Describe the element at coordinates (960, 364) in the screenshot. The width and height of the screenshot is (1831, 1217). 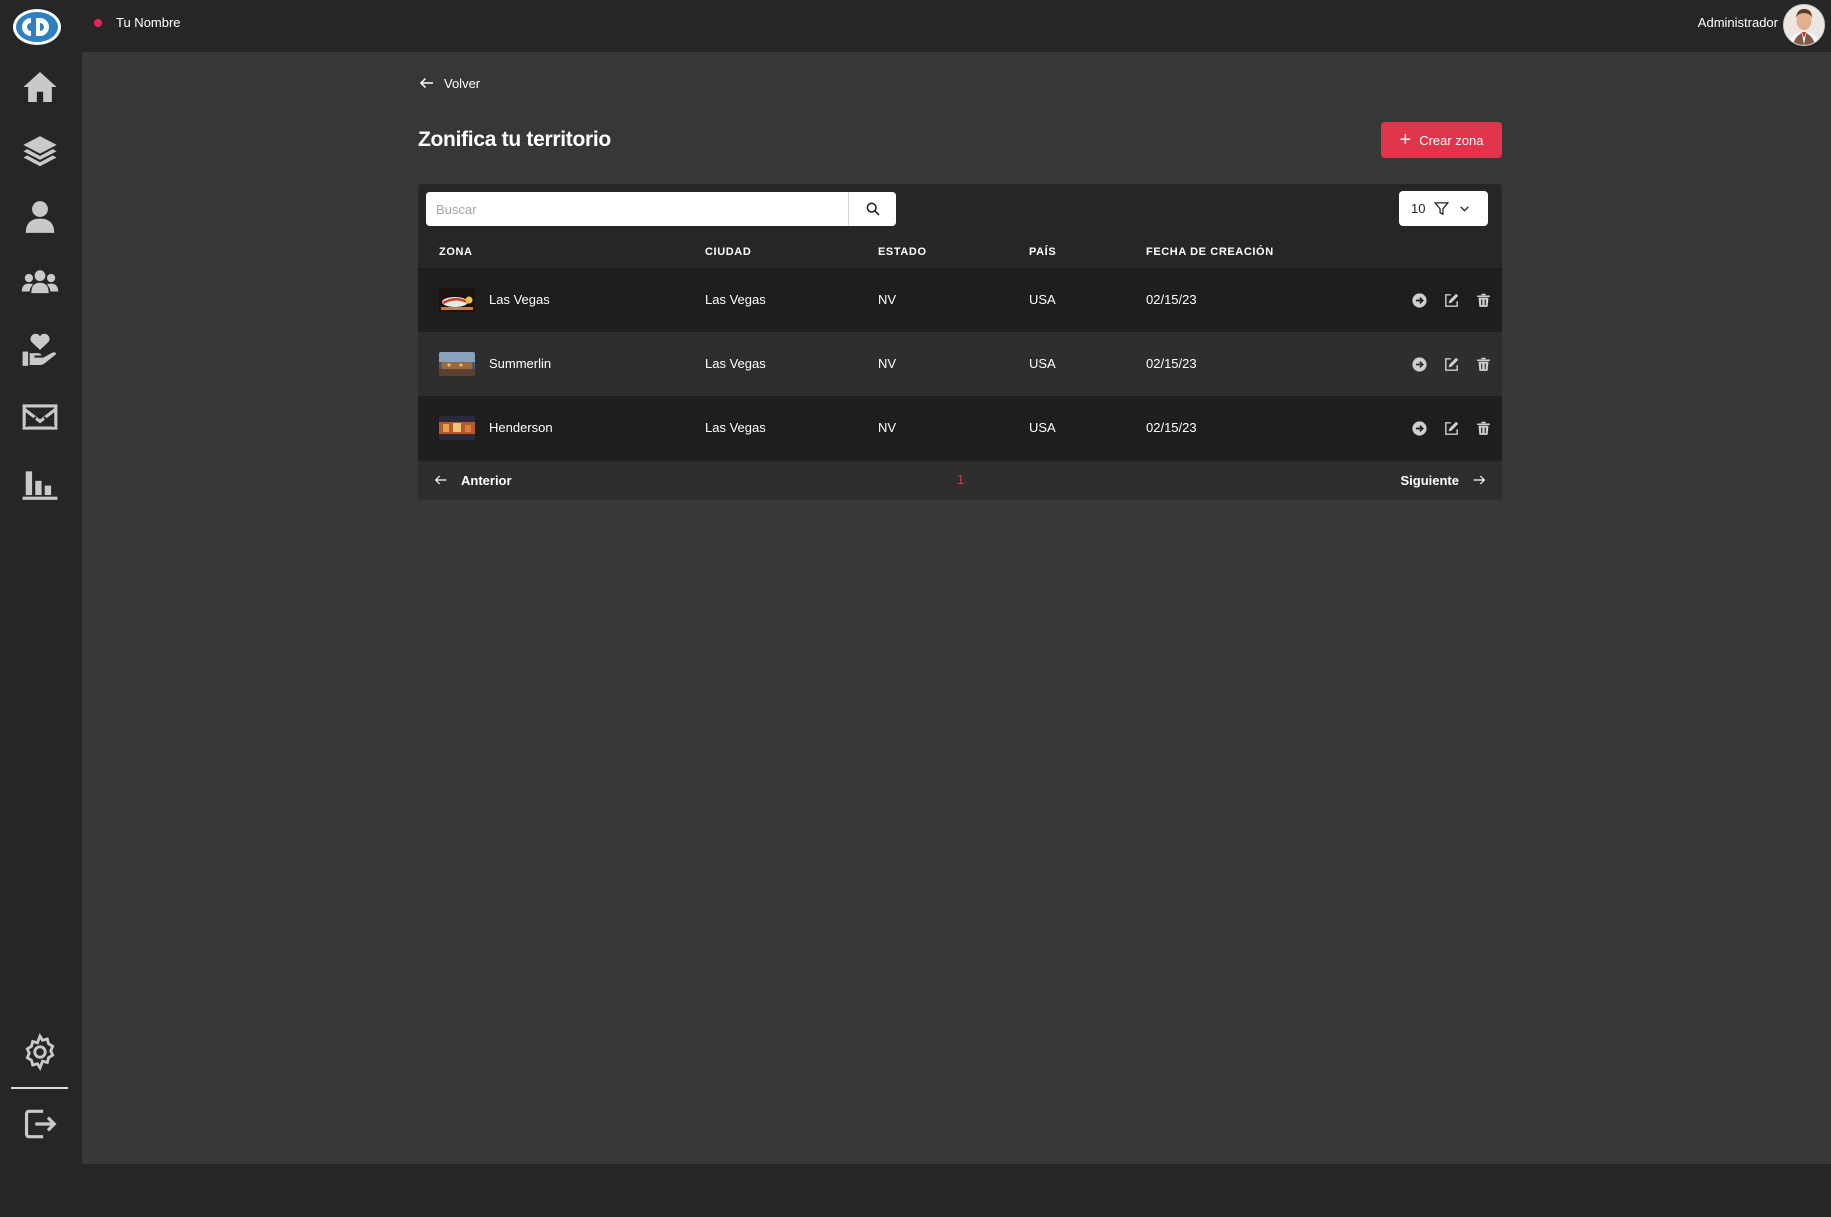
I see `table-row: Summerlin Las Vegas NV USA 02/15/23` at that location.